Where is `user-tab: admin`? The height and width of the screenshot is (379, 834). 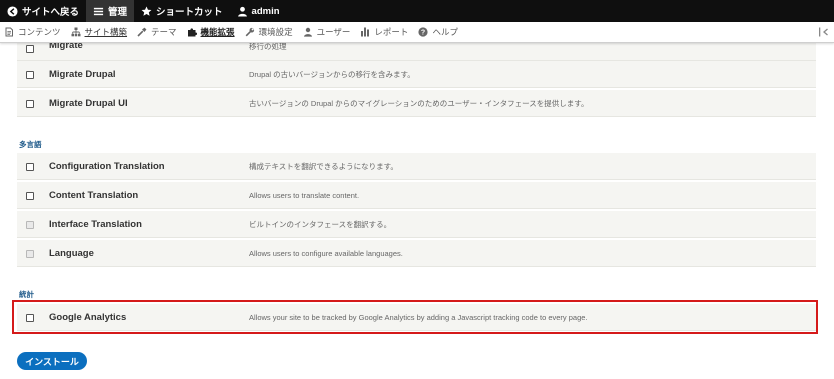 user-tab: admin is located at coordinates (258, 11).